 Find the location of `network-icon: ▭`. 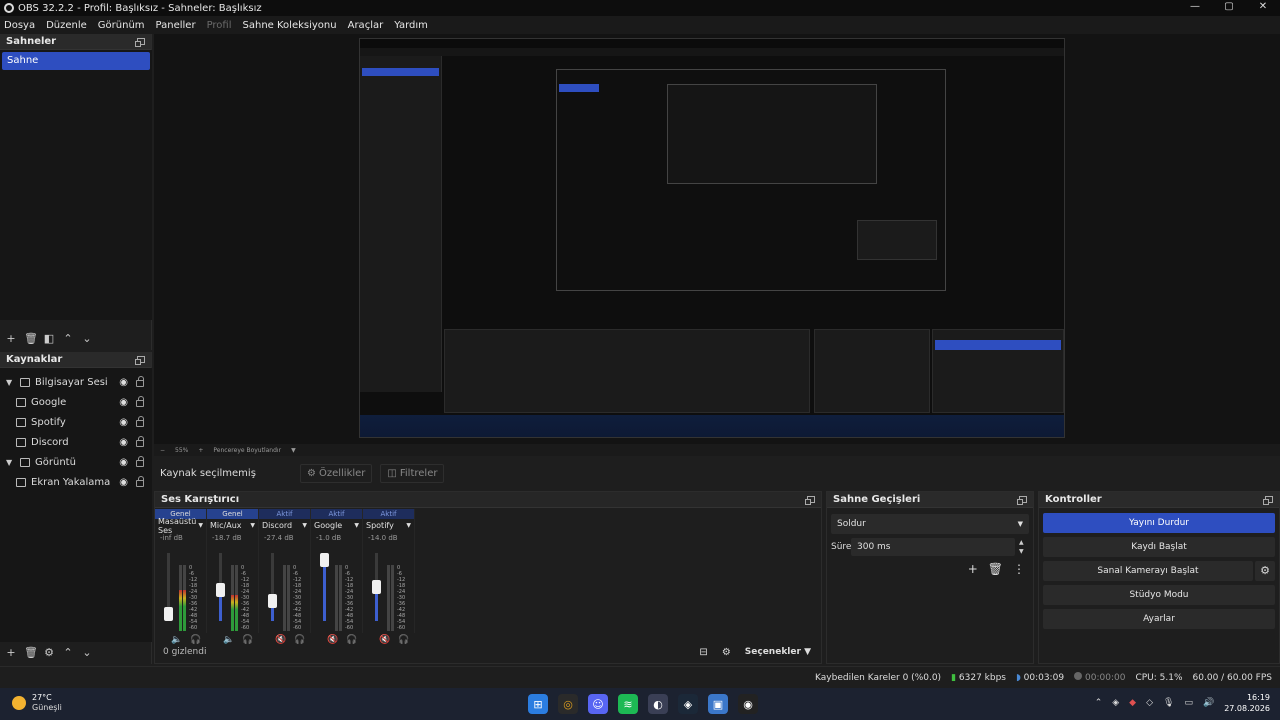

network-icon: ▭ is located at coordinates (1188, 703).